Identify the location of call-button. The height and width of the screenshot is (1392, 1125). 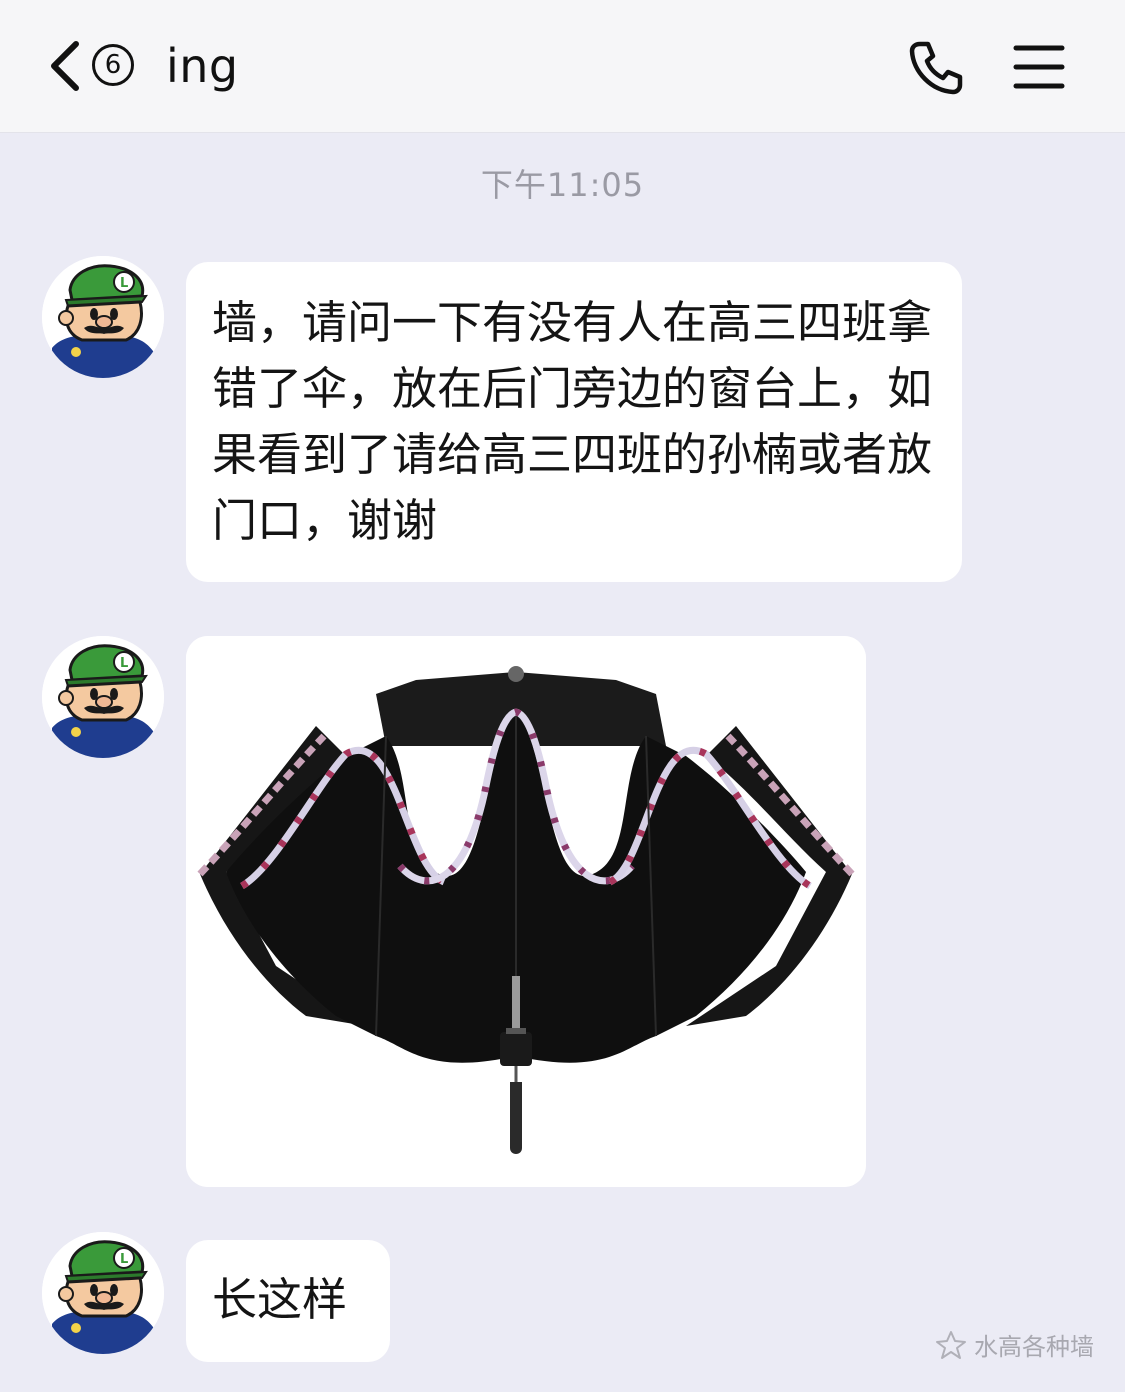
(936, 68).